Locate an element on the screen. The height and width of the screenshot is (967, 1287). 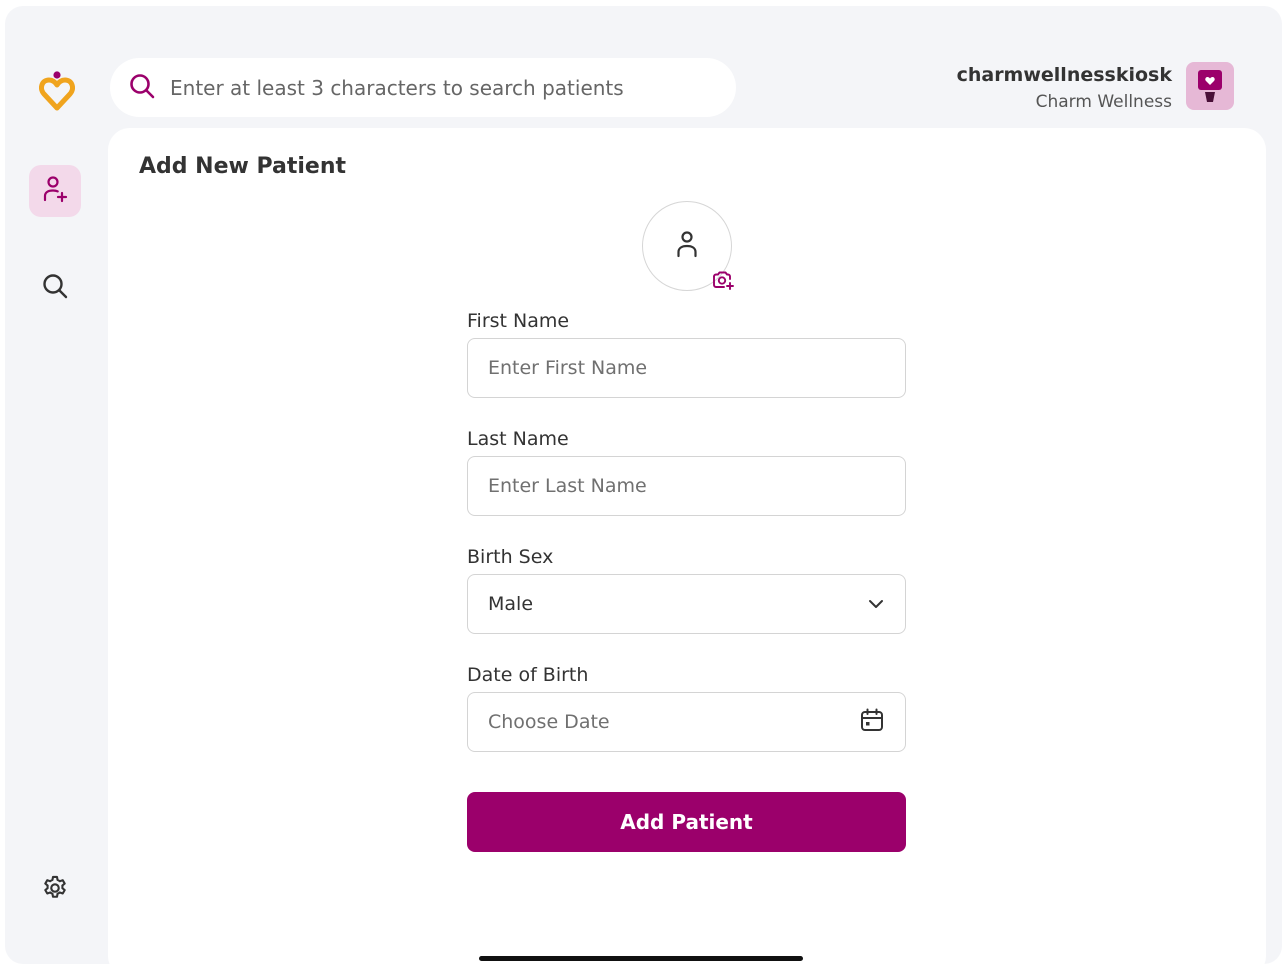
last-name-label: Last Name is located at coordinates (518, 439).